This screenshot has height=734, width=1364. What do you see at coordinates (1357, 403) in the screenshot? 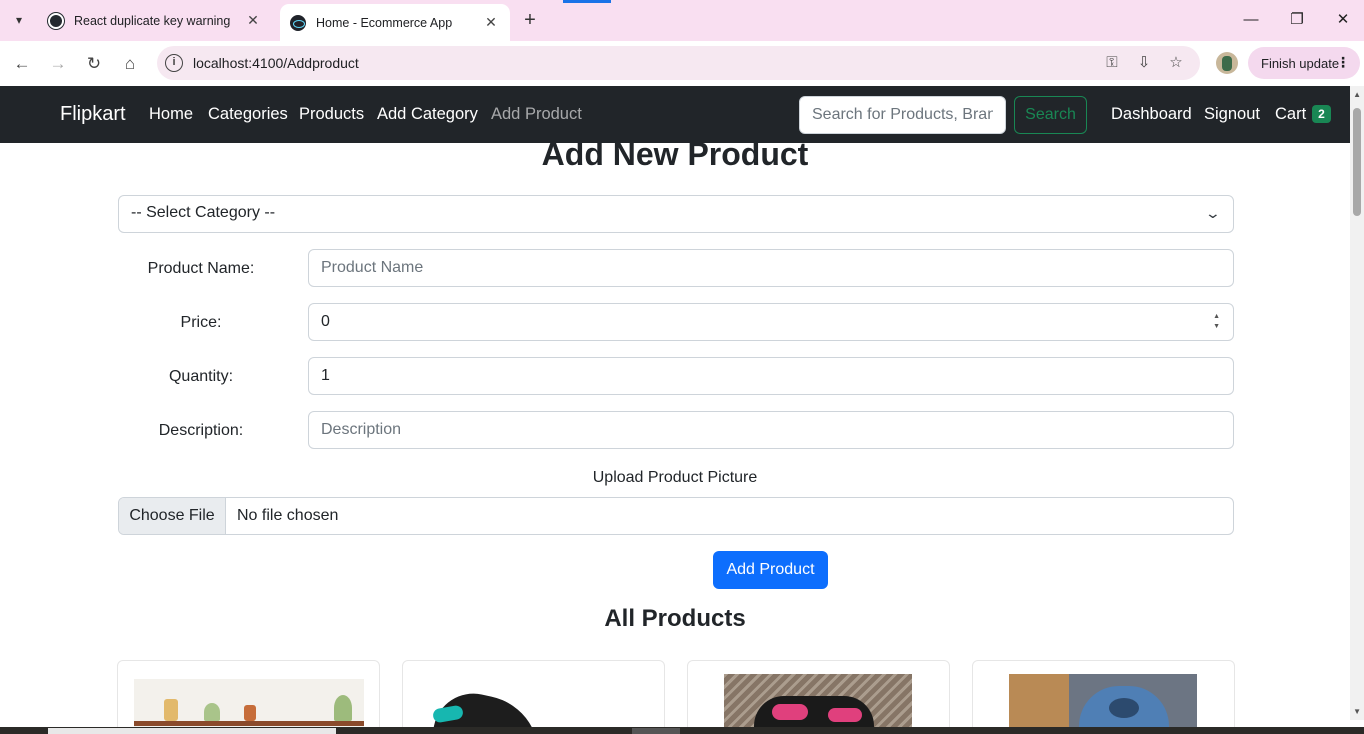
I see `page-scrollbar: ▲ ▼` at bounding box center [1357, 403].